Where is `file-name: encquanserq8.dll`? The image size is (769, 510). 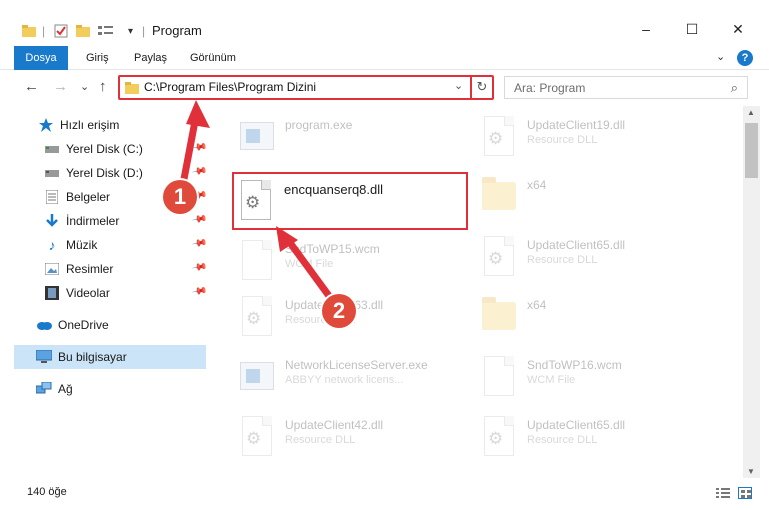 file-name: encquanserq8.dll is located at coordinates (334, 189).